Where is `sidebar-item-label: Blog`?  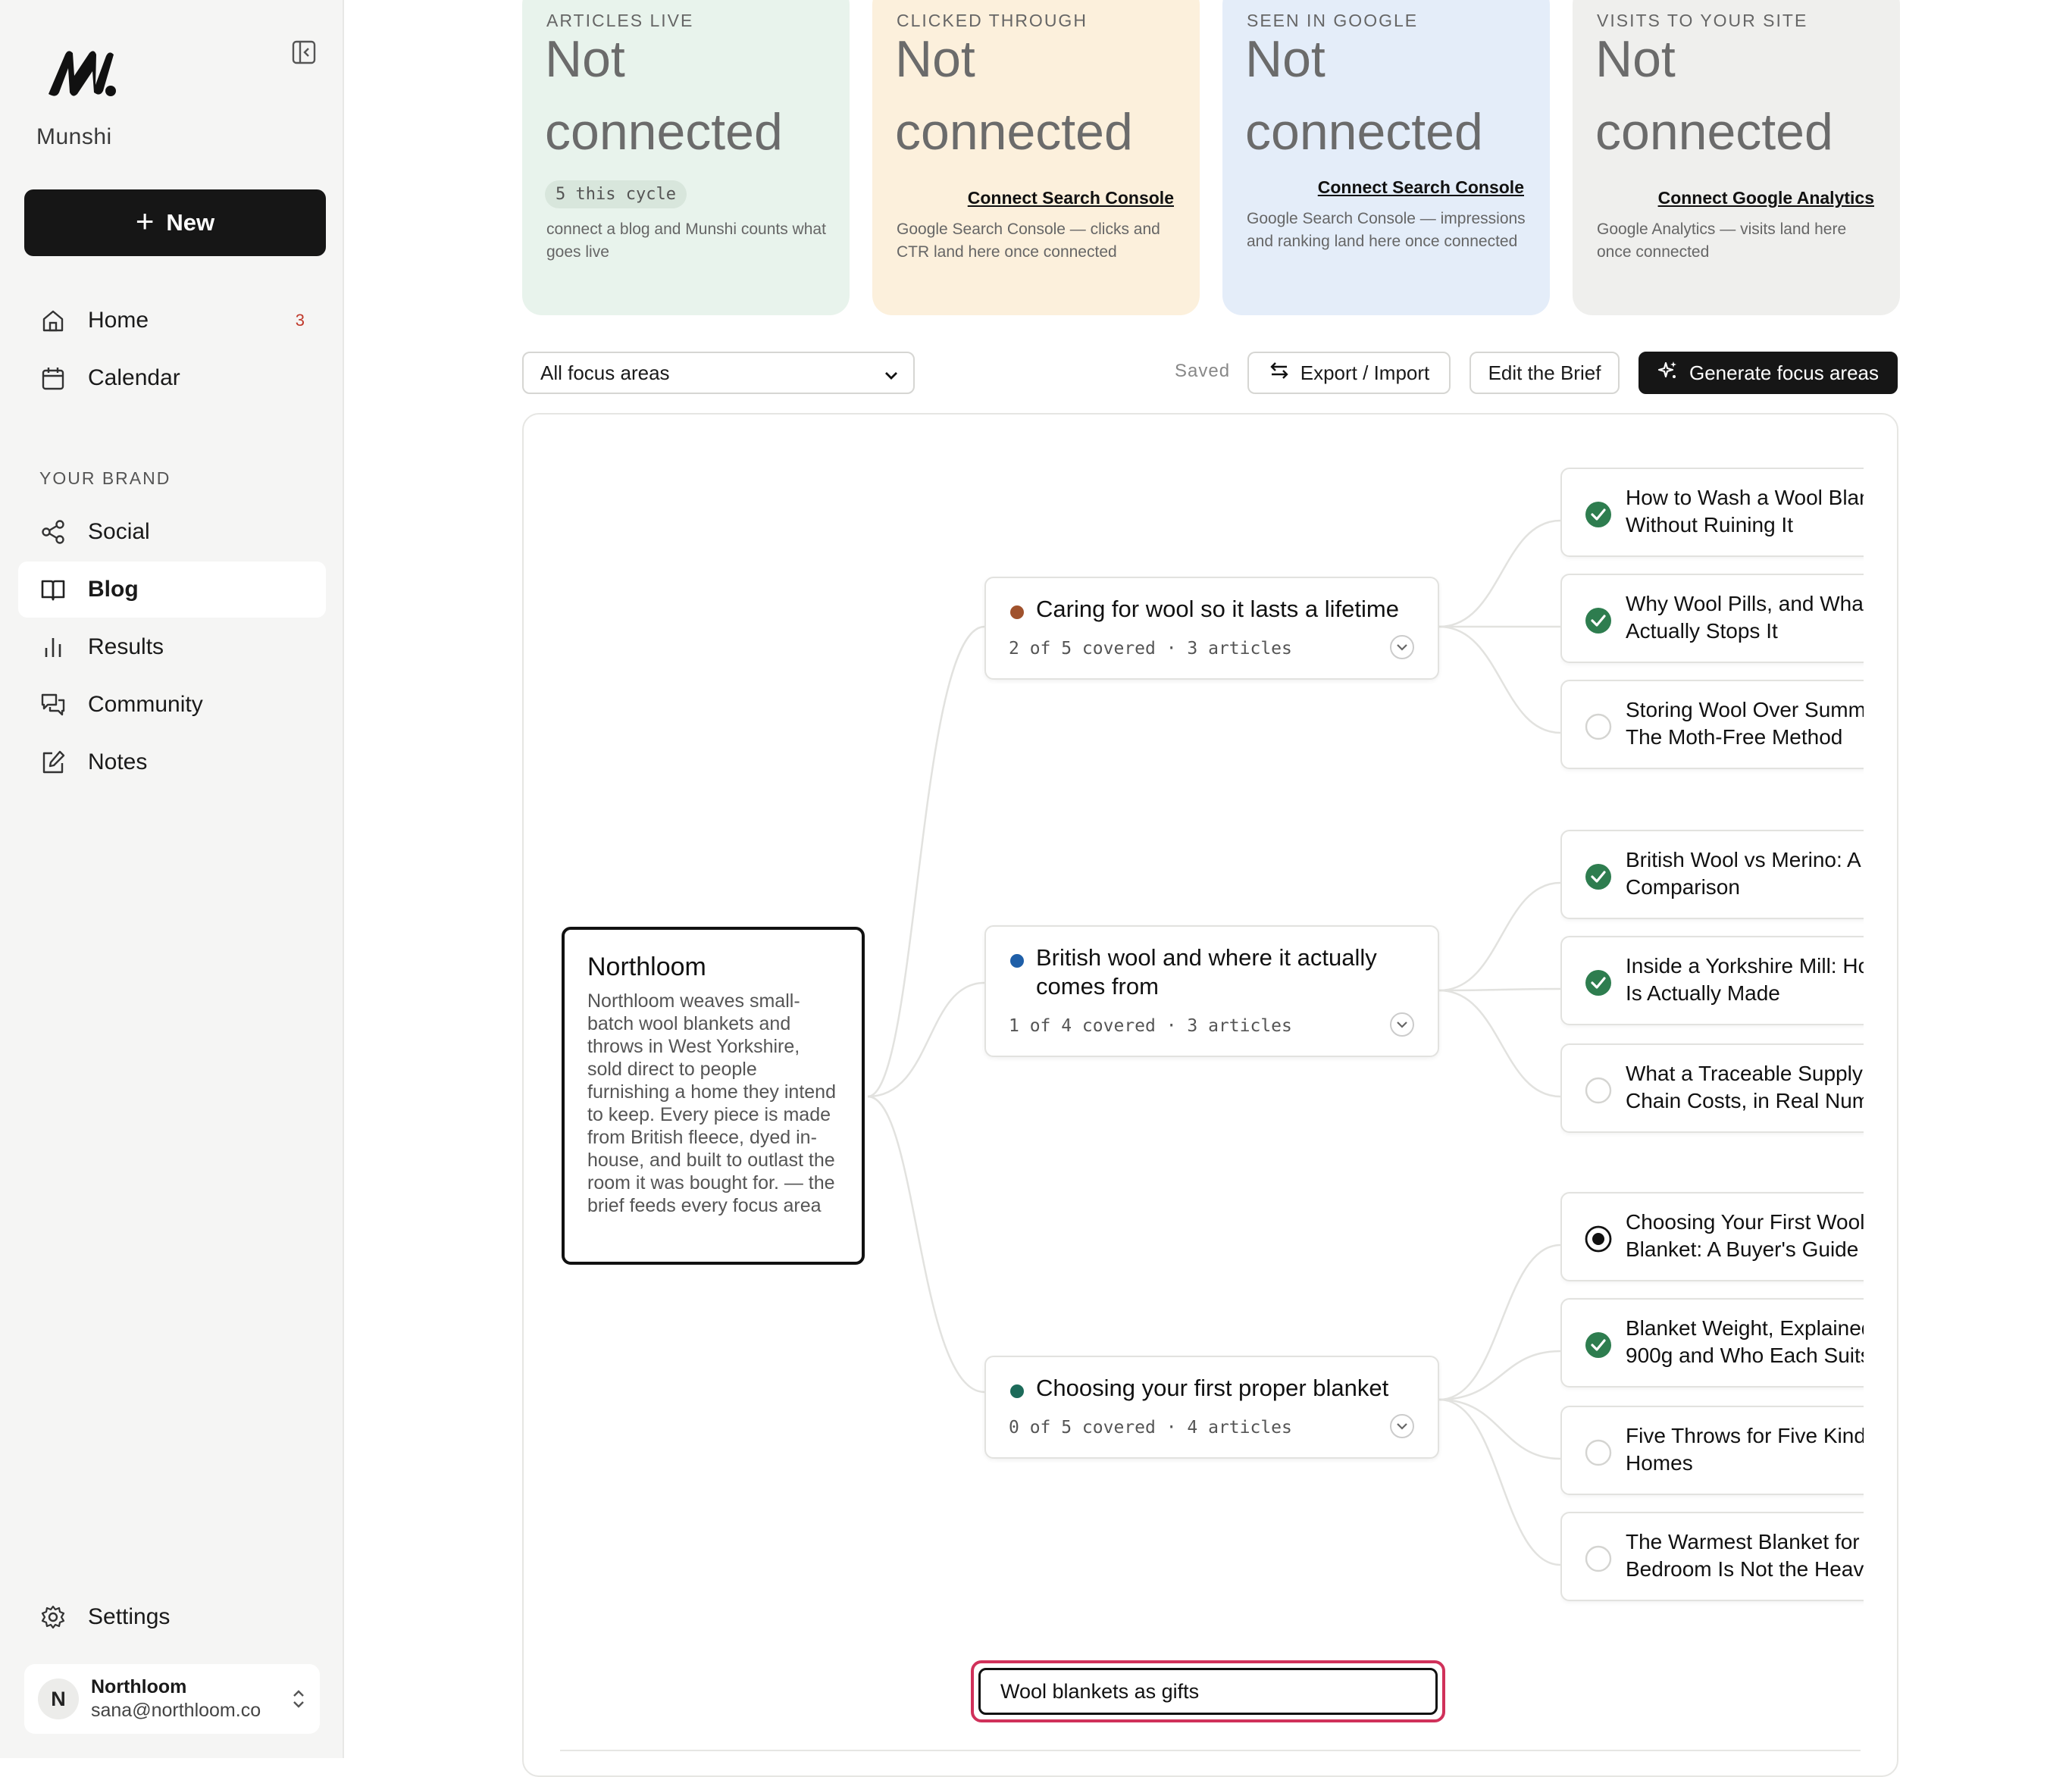
sidebar-item-label: Blog is located at coordinates (113, 589).